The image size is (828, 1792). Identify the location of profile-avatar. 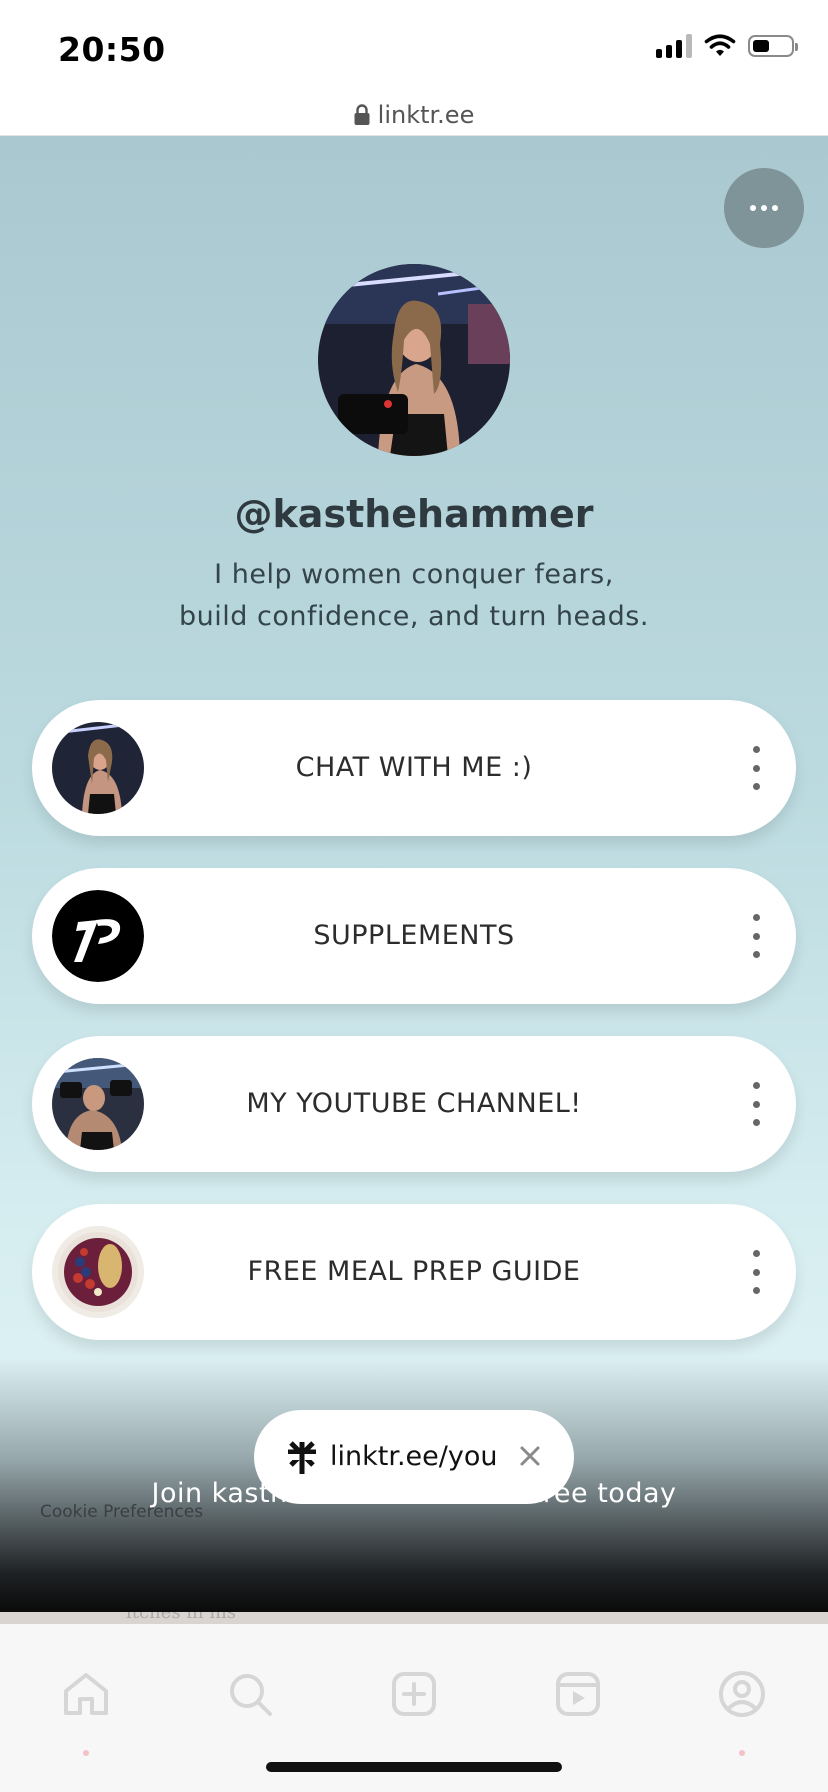
(414, 360).